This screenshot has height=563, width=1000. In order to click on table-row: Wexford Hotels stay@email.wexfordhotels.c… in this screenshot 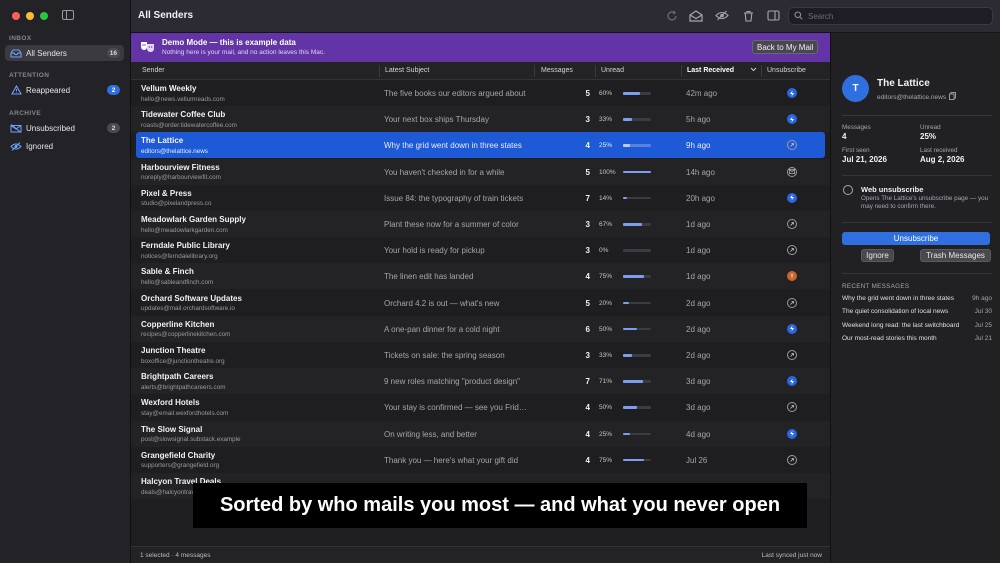, I will do `click(480, 407)`.